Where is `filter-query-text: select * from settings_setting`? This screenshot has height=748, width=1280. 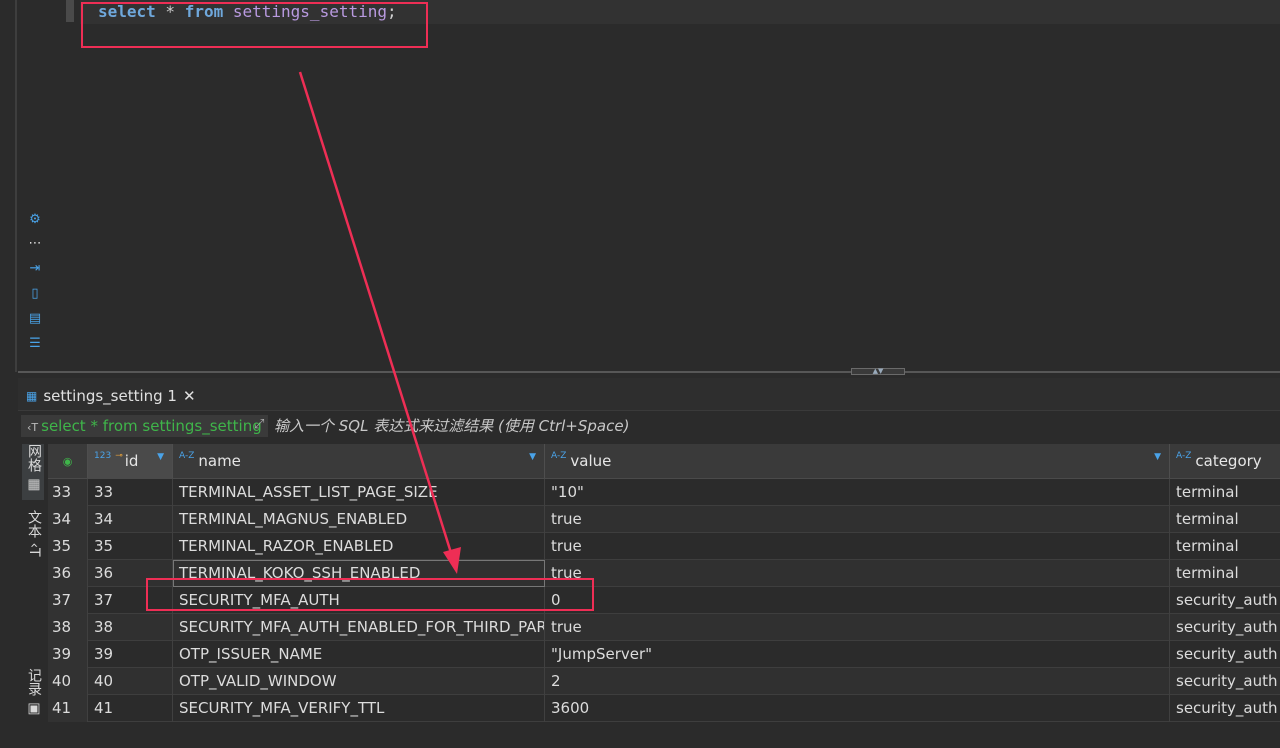 filter-query-text: select * from settings_setting is located at coordinates (151, 426).